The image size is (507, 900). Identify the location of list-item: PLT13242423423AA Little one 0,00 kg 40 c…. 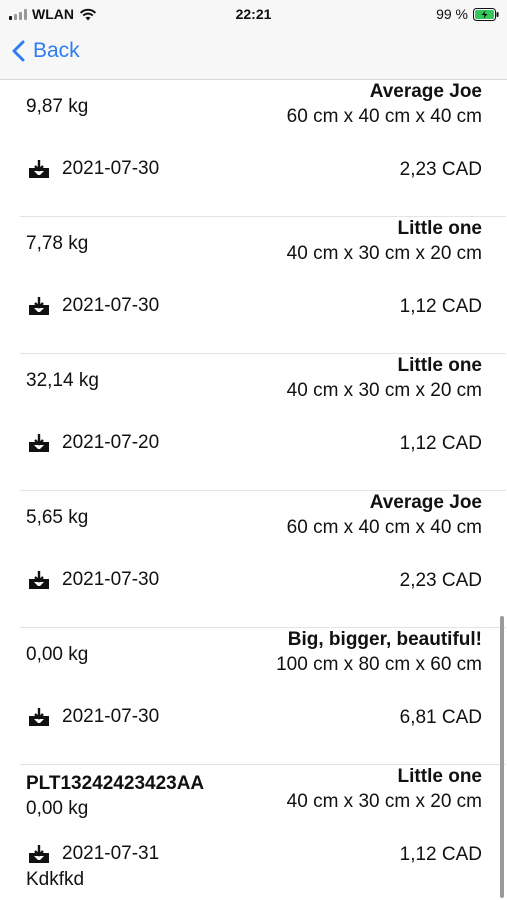
(263, 832).